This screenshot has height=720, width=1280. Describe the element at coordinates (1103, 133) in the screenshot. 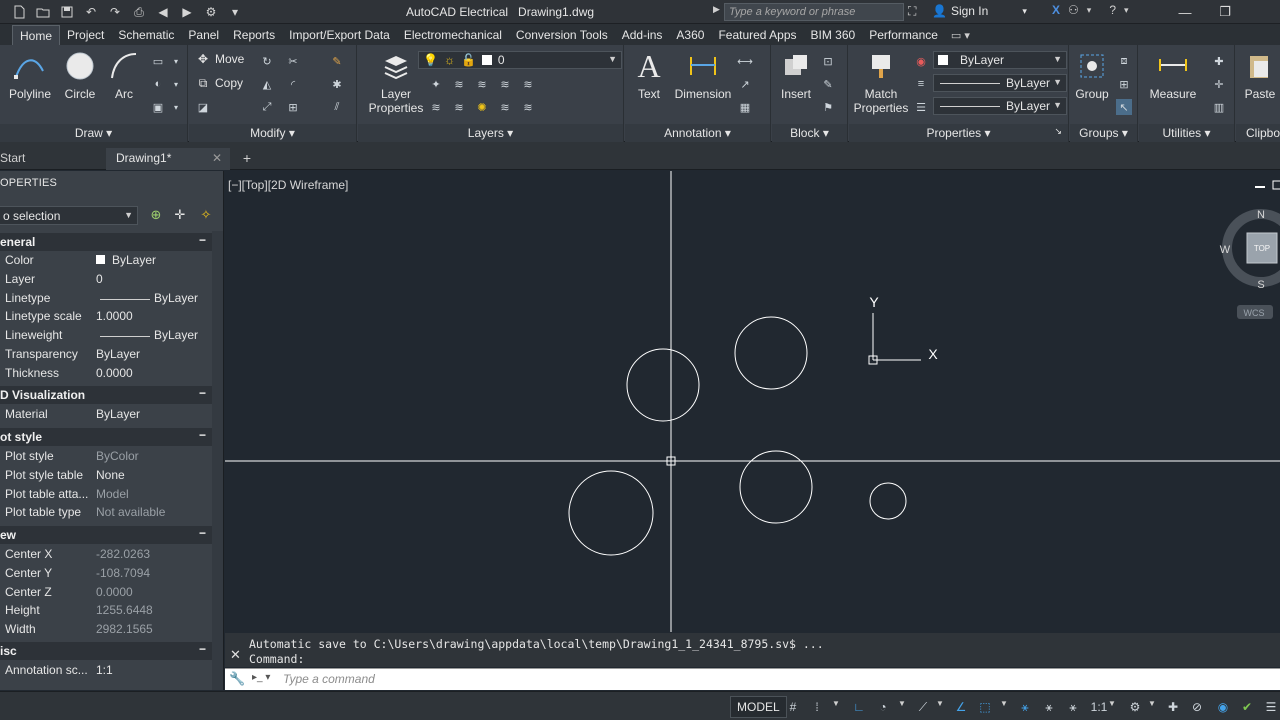

I see `groups-panel-title: Groups ▾` at that location.